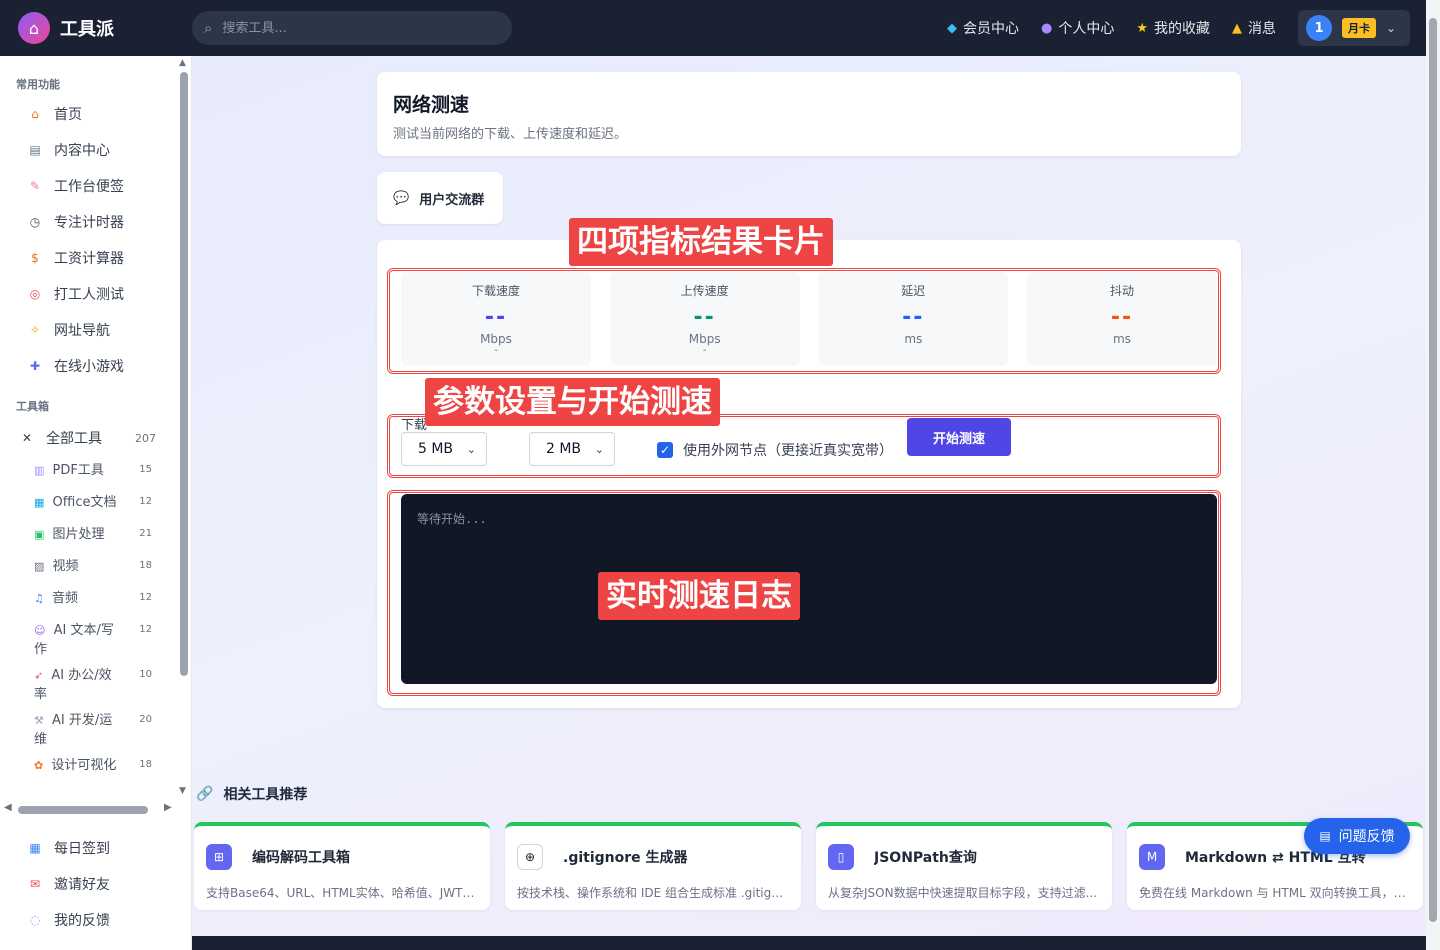  I want to click on nav-messages: ▲ 消息, so click(1254, 28).